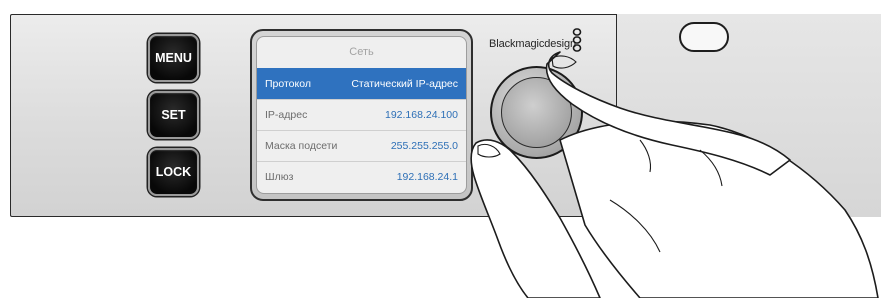  Describe the element at coordinates (361, 145) in the screenshot. I see `menu-row-subnet-mask: Маска подсети 255.255.255.0` at that location.